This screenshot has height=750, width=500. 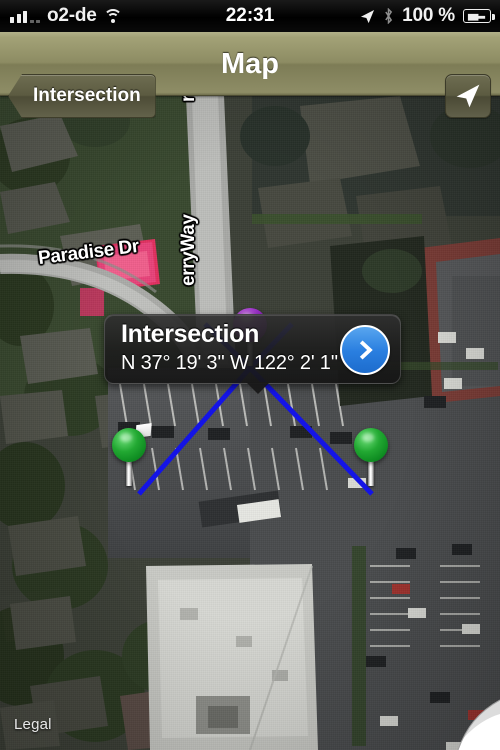 I want to click on street-label-2: erryWay, so click(x=188, y=250).